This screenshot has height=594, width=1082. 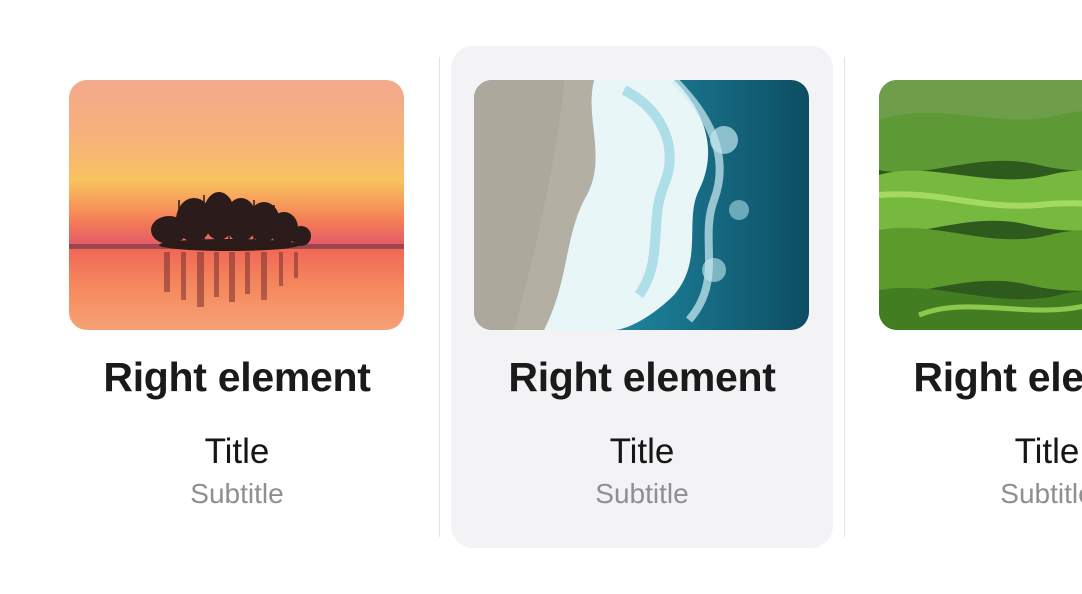 I want to click on sunset-lake-island-image, so click(x=236, y=205).